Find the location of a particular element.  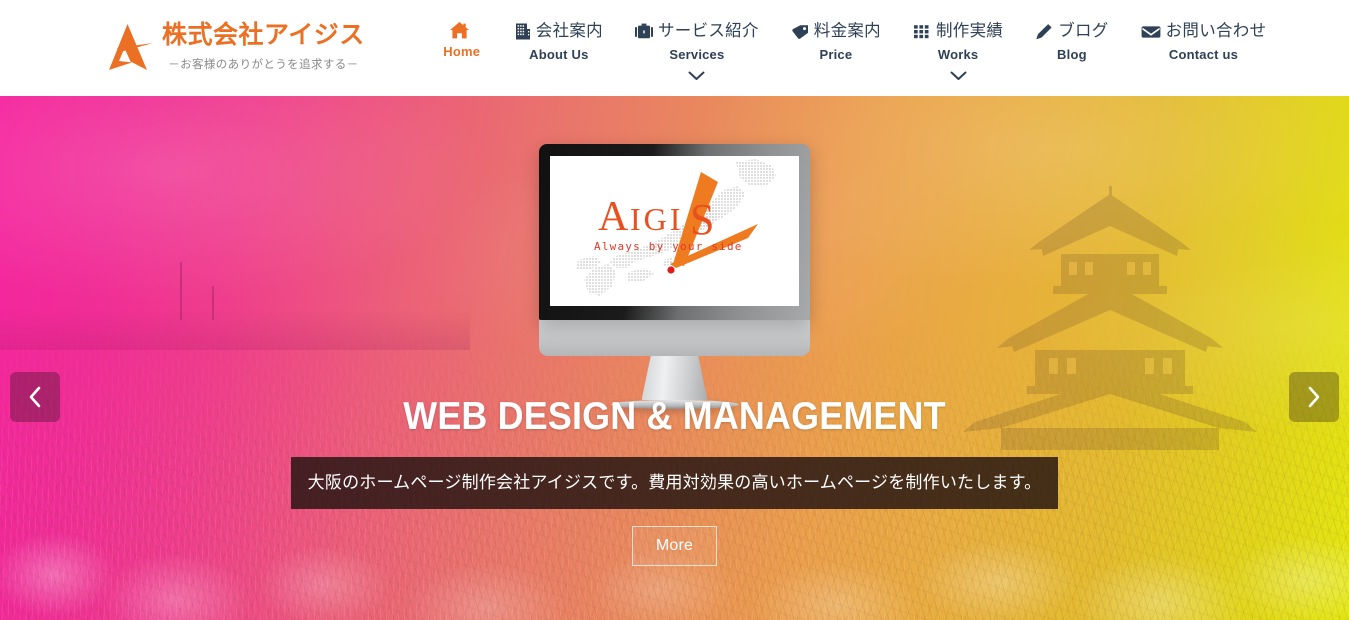

hero-more-row: More is located at coordinates (674, 538).